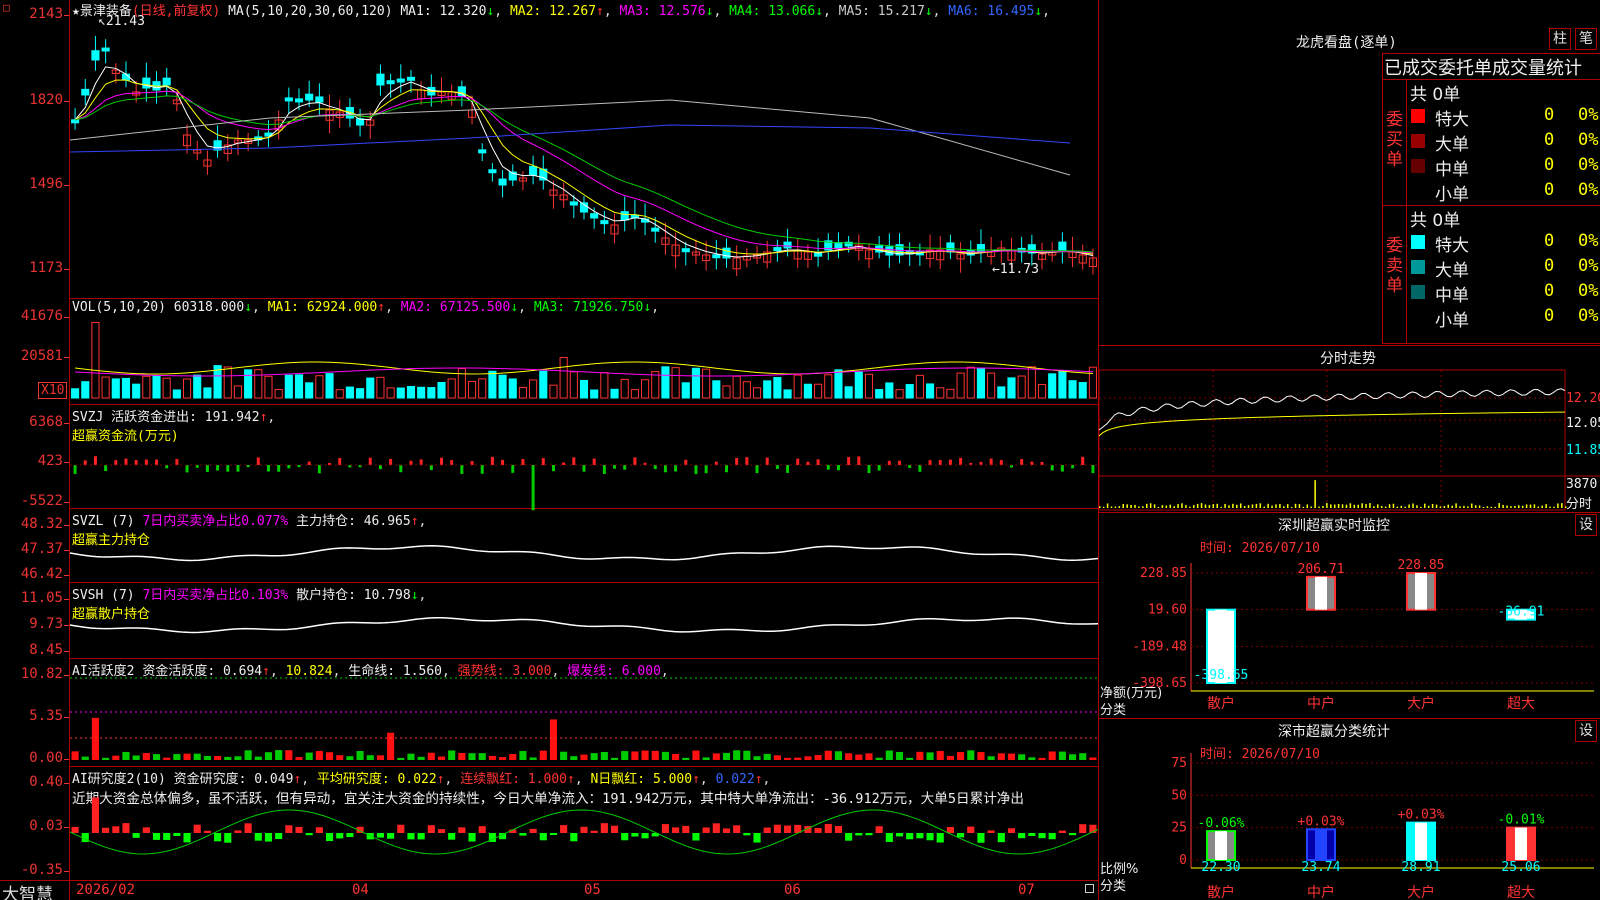  What do you see at coordinates (1586, 39) in the screenshot?
I see `tick-view-button: 笔` at bounding box center [1586, 39].